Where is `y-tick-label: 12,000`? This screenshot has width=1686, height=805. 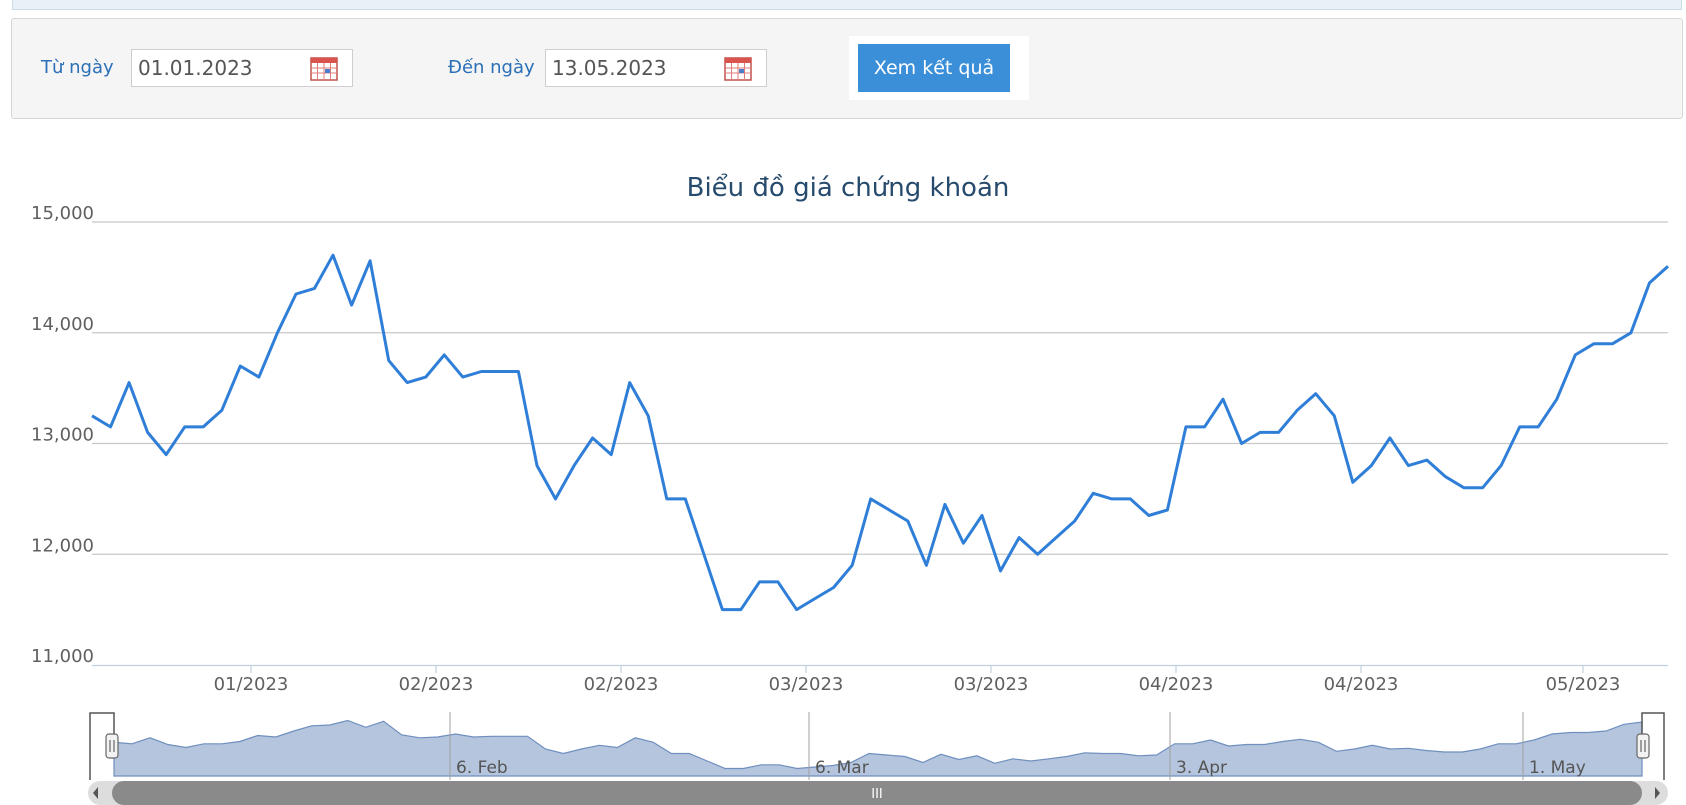 y-tick-label: 12,000 is located at coordinates (62, 545).